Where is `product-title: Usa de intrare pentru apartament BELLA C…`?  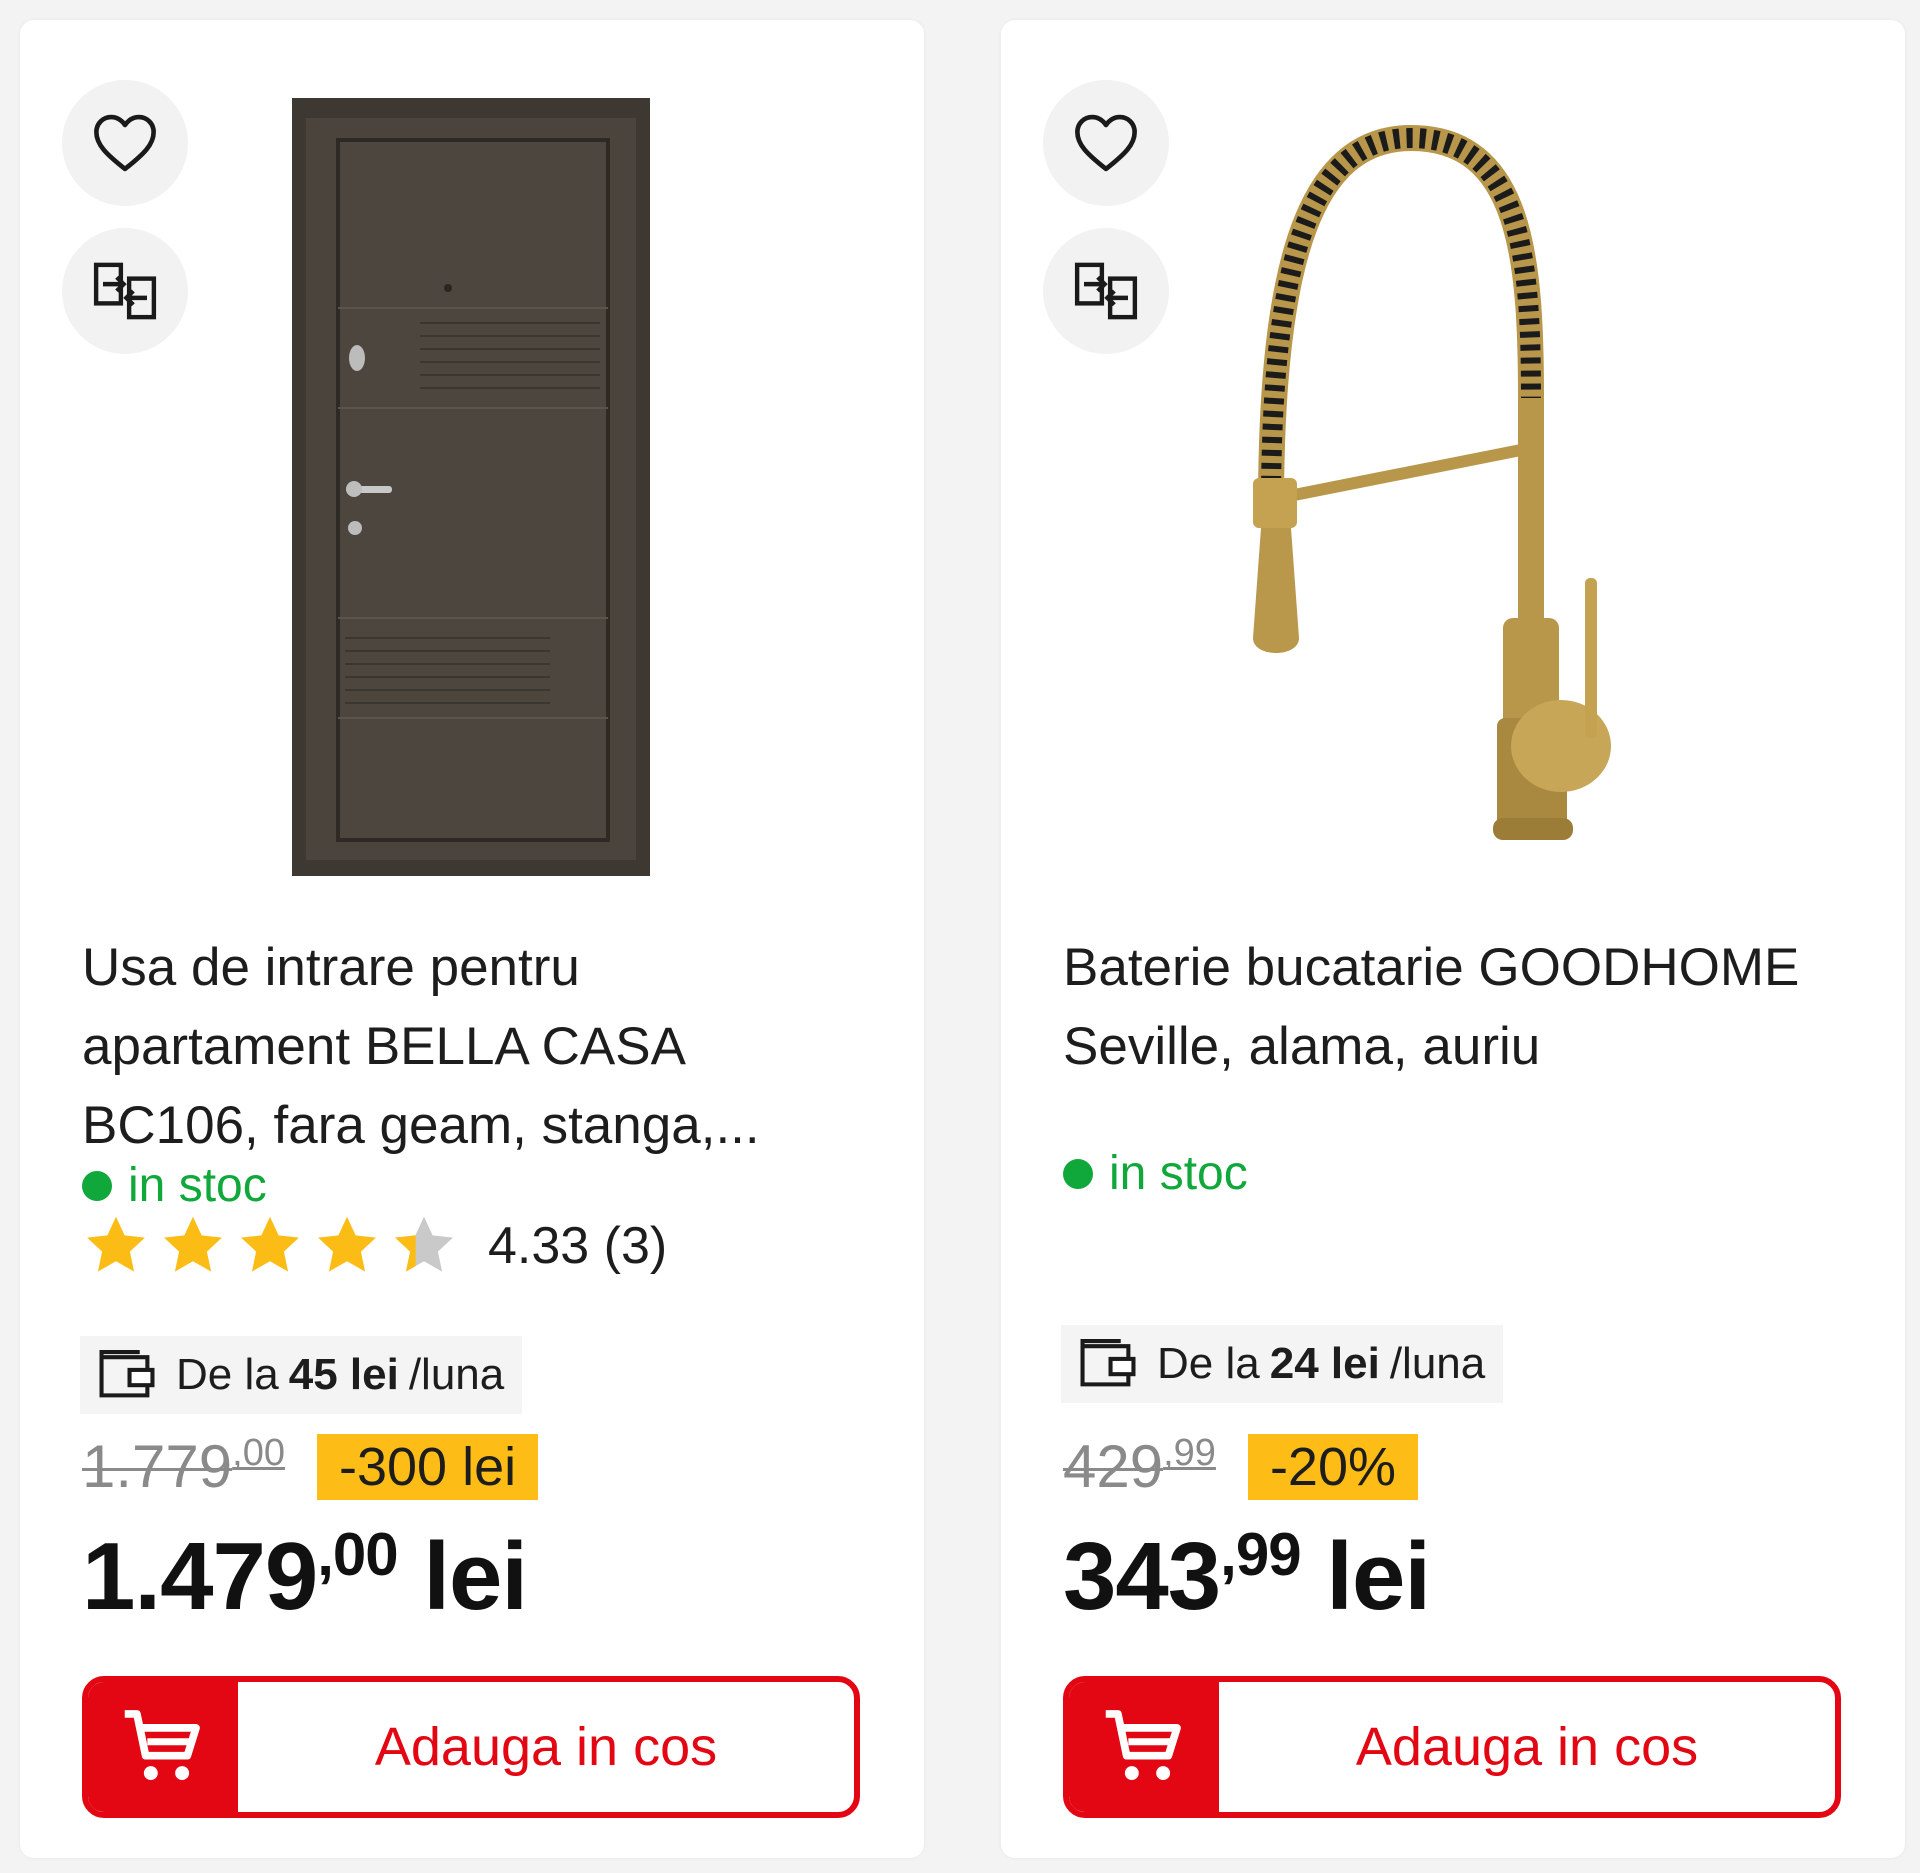
product-title: Usa de intrare pentru apartament BELLA C… is located at coordinates (467, 1046).